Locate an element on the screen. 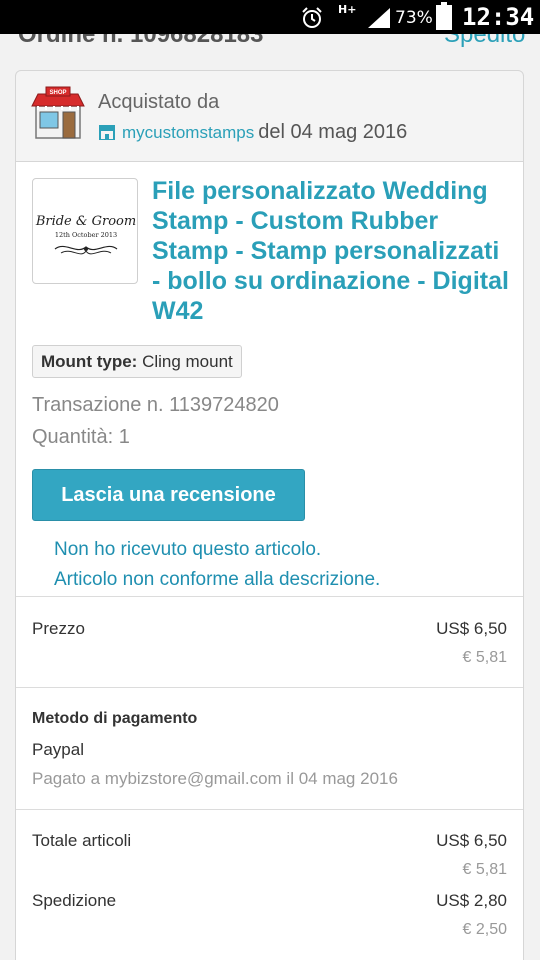  stamp-preview-image: Bride & Groom 12th October 2013 is located at coordinates (85, 234).